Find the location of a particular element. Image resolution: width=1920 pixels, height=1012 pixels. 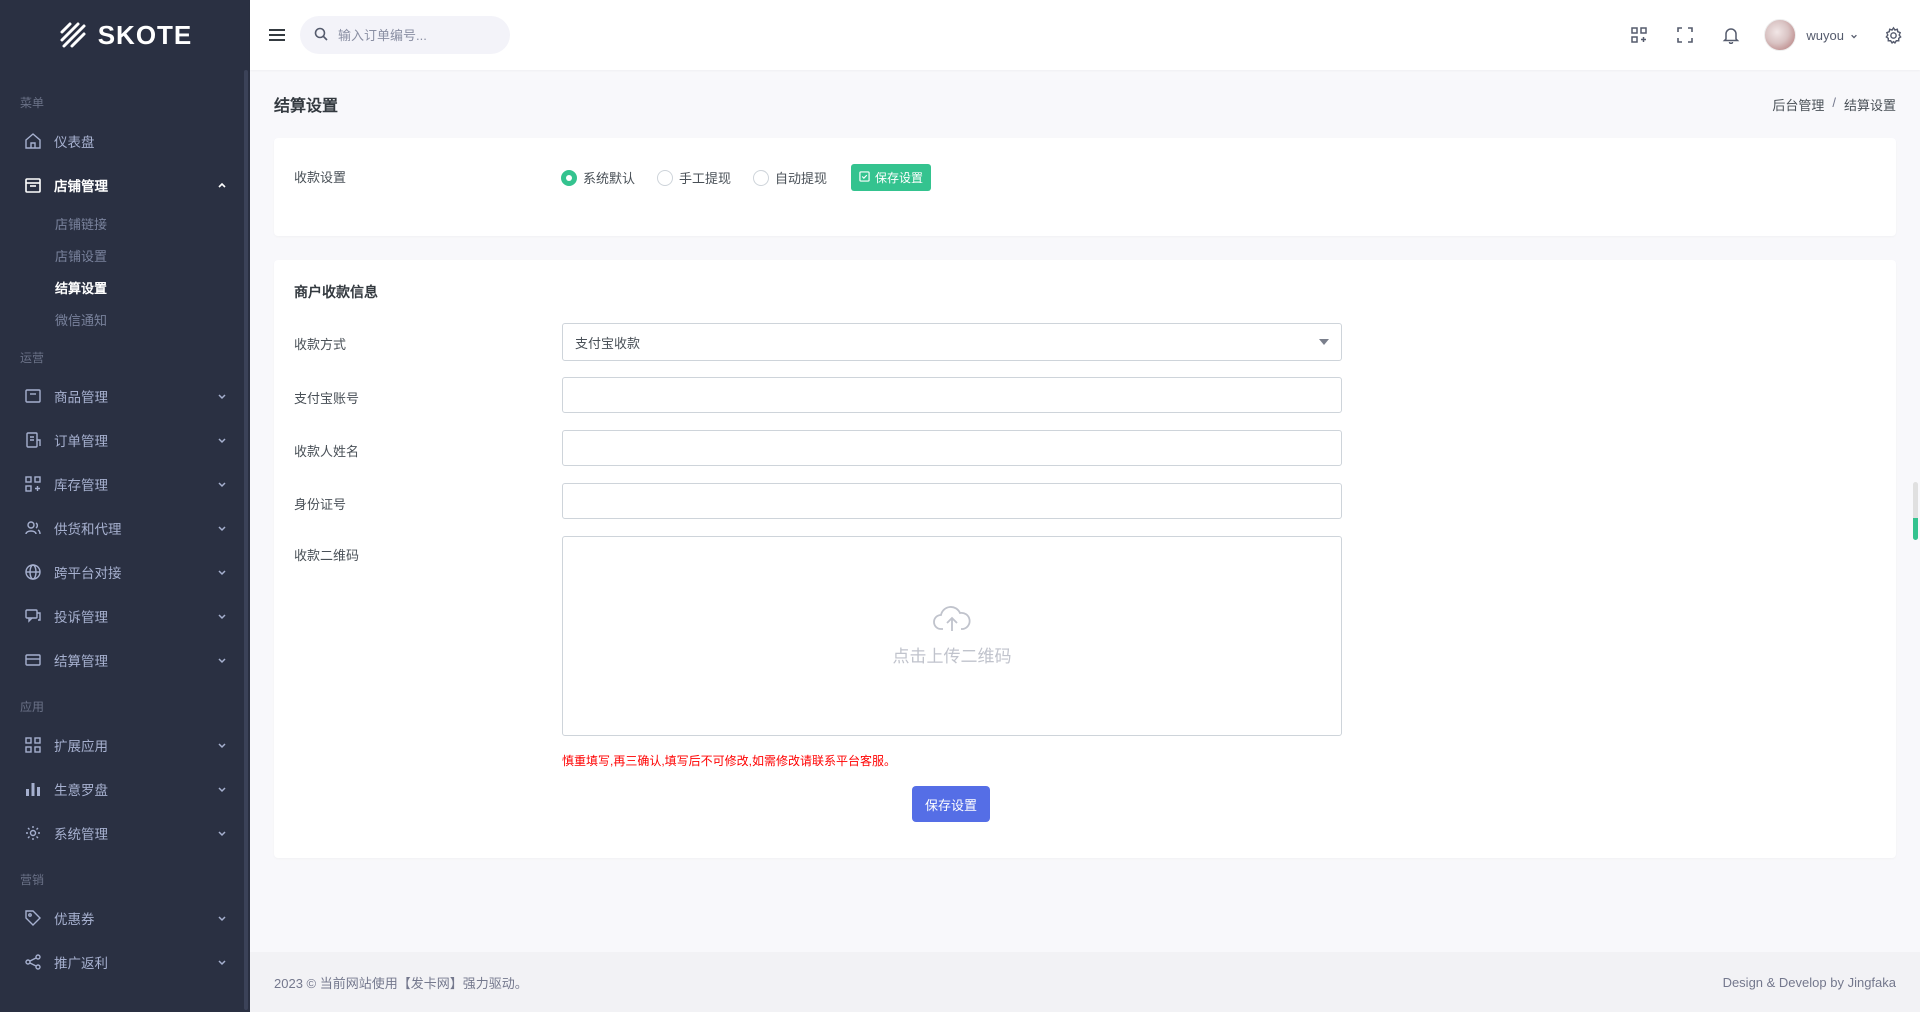

settings-gear-icon is located at coordinates (1893, 35).